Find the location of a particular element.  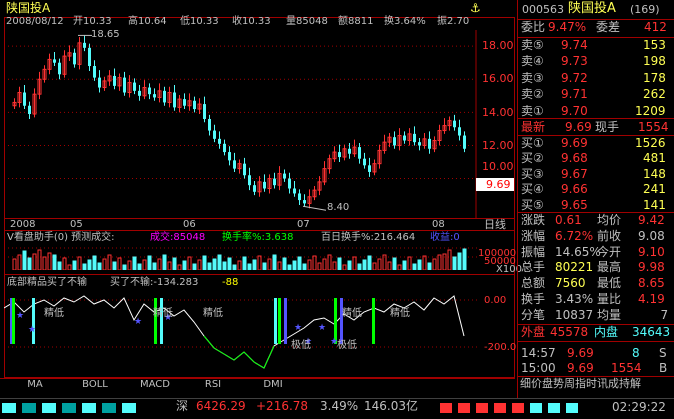

volume-huanshou: 换手率%:3.638 is located at coordinates (258, 237).